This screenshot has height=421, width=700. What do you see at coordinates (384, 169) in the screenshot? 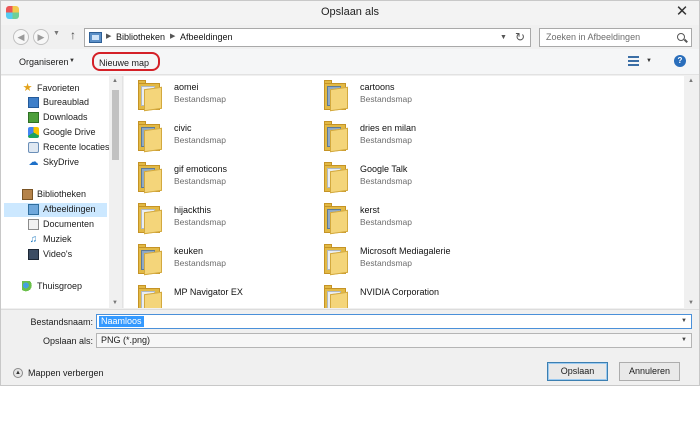
I see `folder-name: Google Talk` at bounding box center [384, 169].